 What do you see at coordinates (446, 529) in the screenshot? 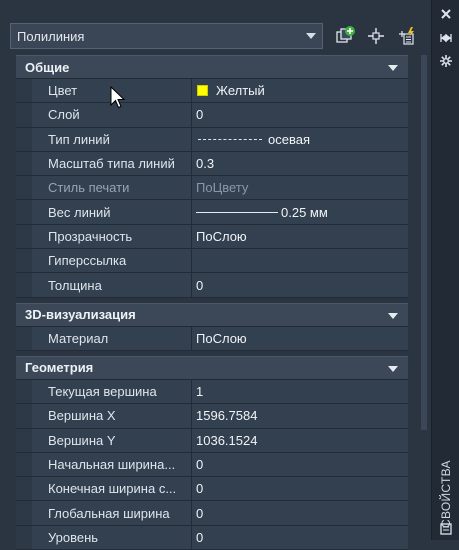
I see `palette-properties-icon` at bounding box center [446, 529].